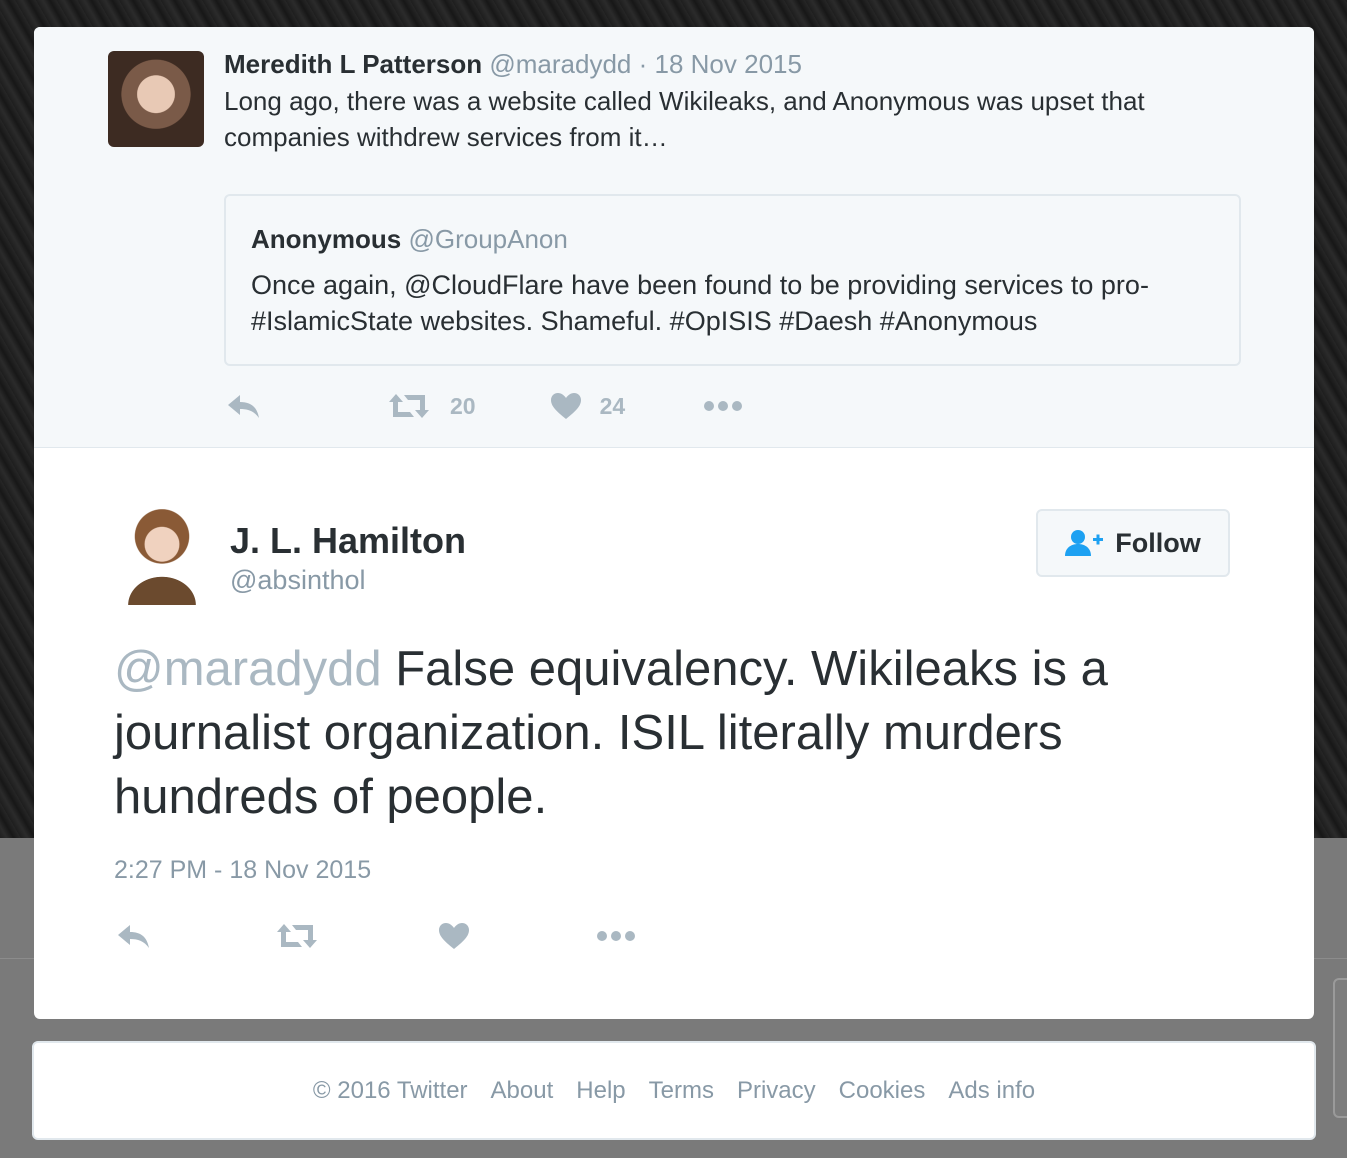 Image resolution: width=1347 pixels, height=1158 pixels. Describe the element at coordinates (484, 406) in the screenshot. I see `parent-tweet-actions: 20 24` at that location.